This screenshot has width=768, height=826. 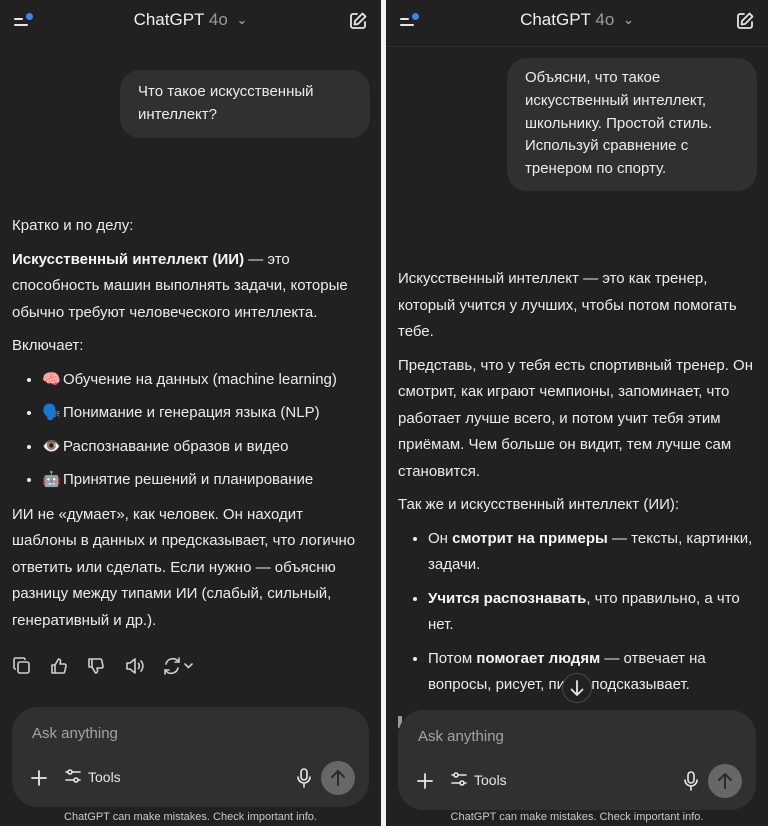 What do you see at coordinates (577, 46) in the screenshot?
I see `header-divider` at bounding box center [577, 46].